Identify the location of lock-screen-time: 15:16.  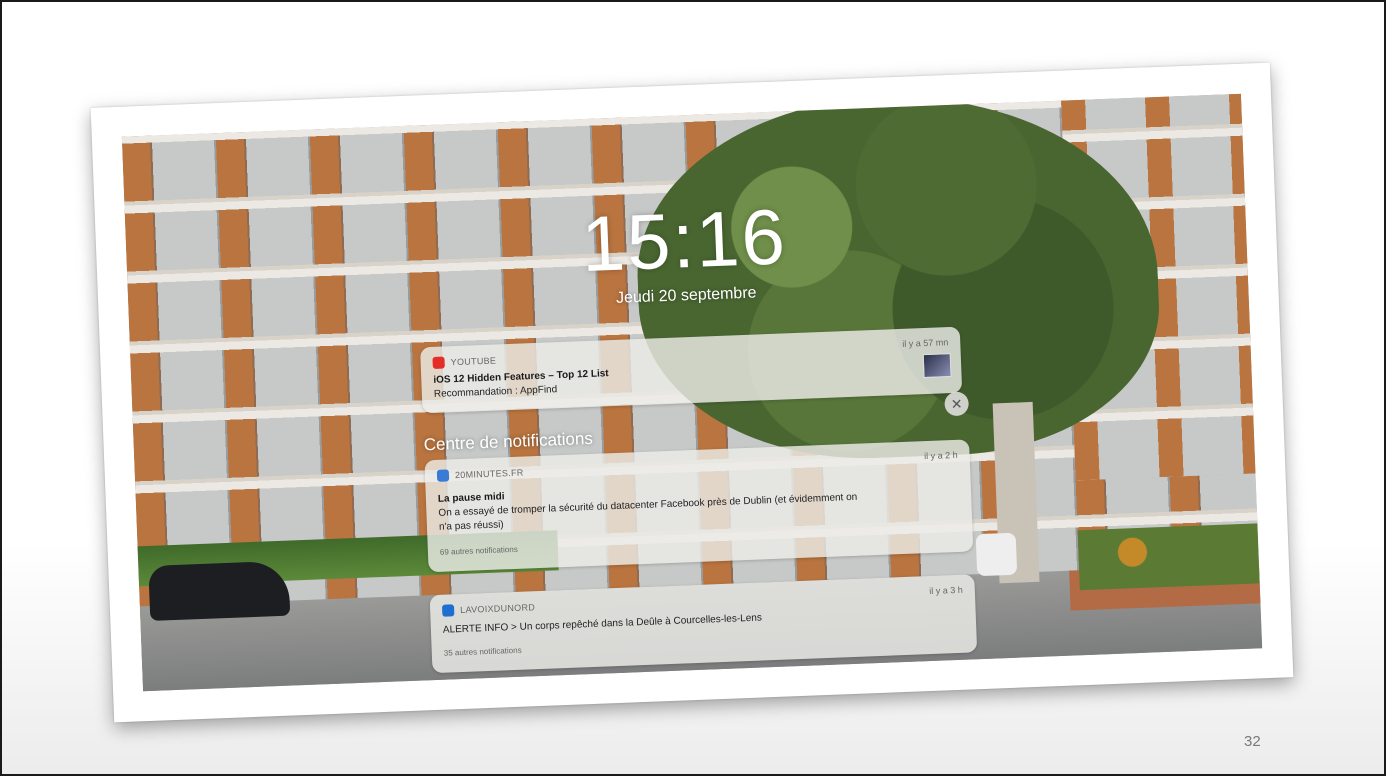
(684, 240).